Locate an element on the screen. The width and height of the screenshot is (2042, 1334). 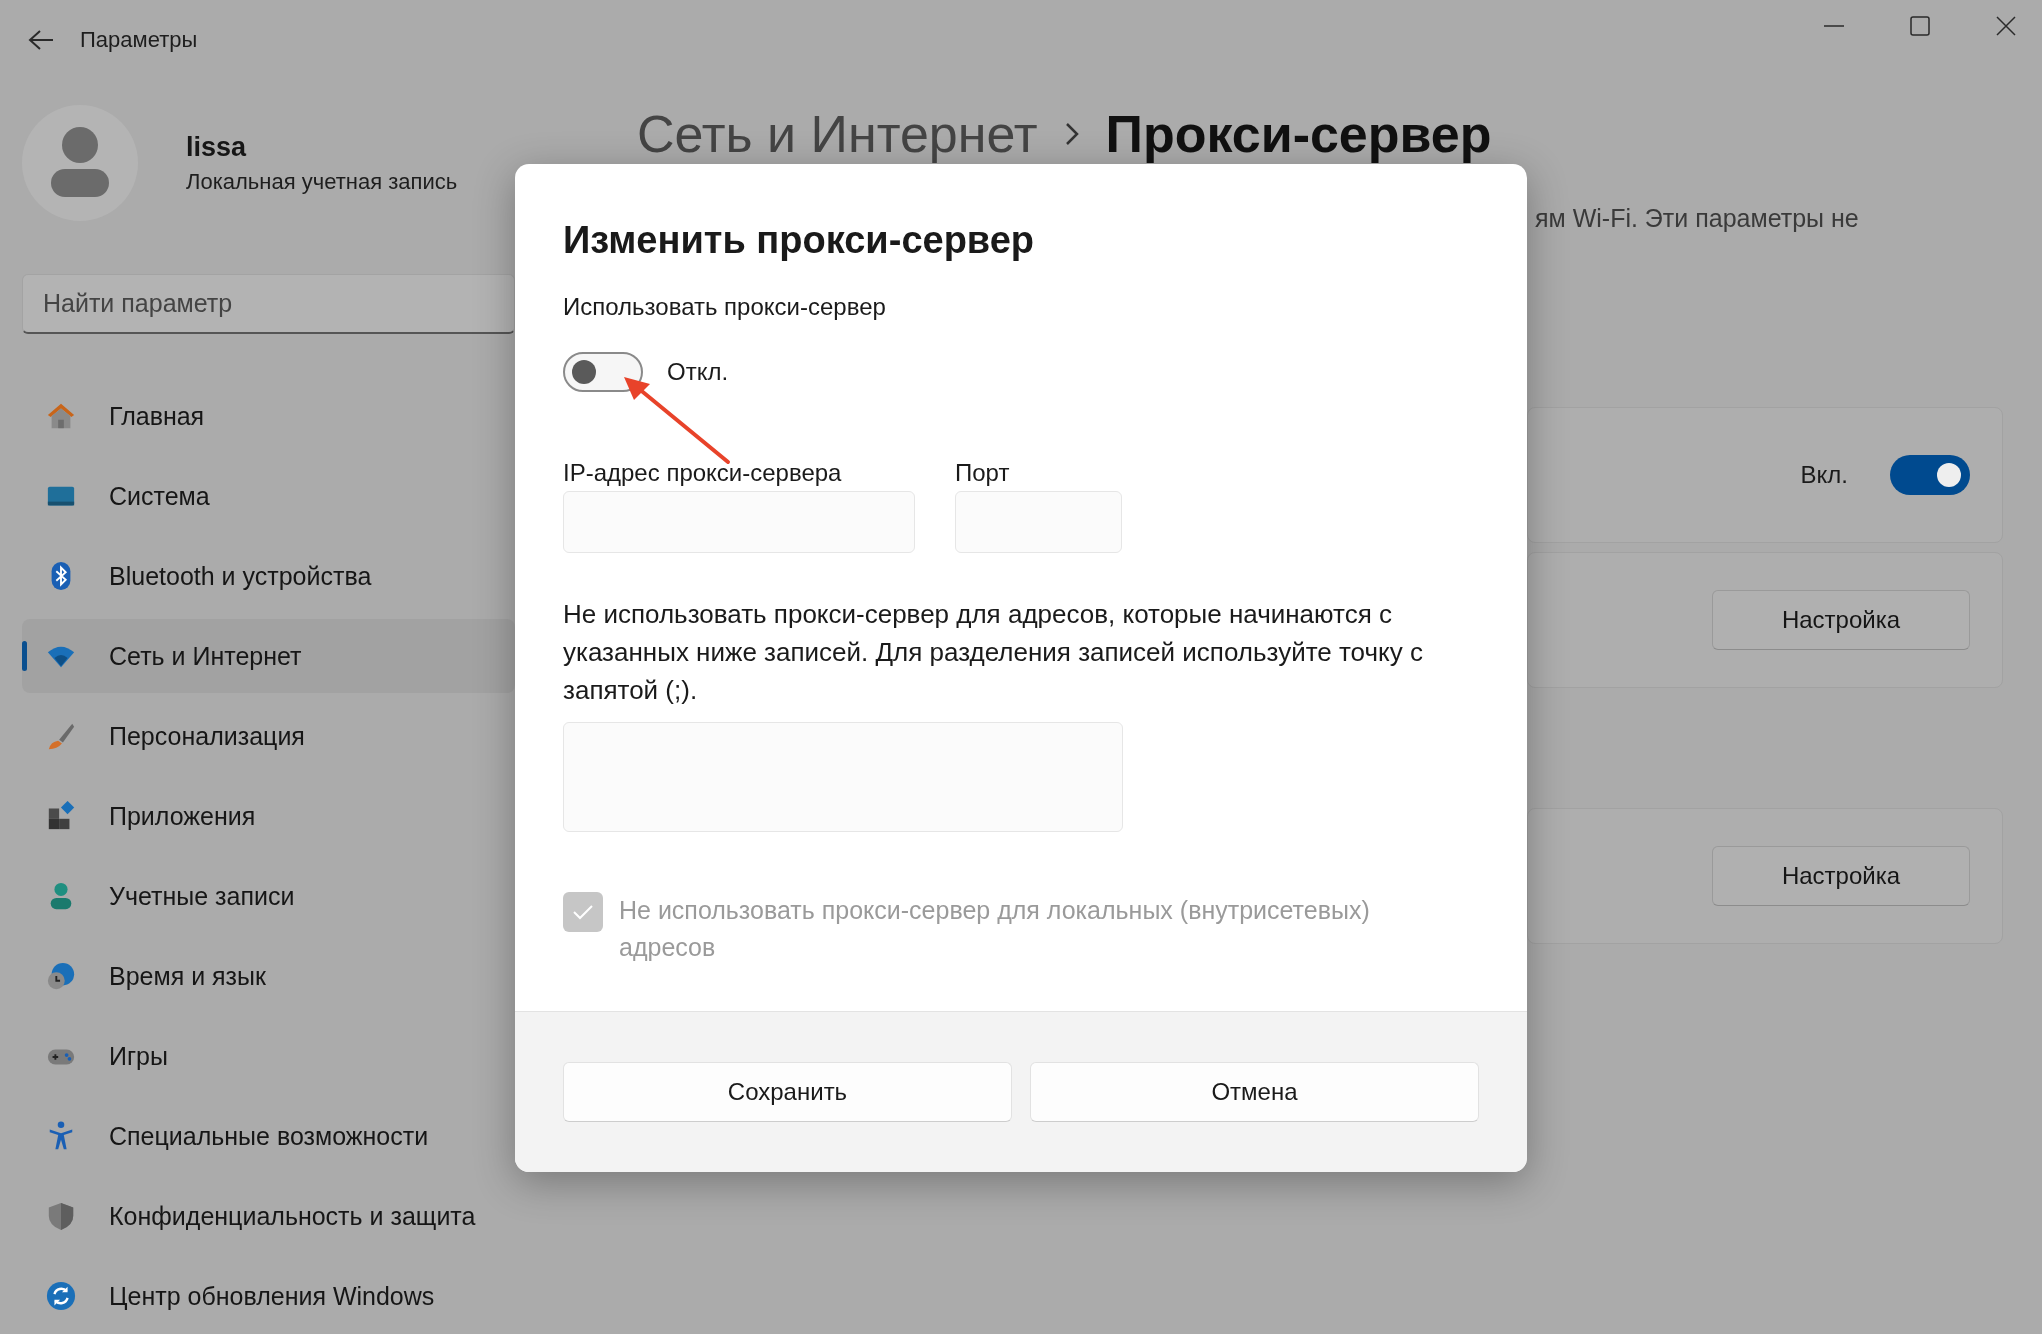
toggle-label: Использовать прокси-сервер is located at coordinates (725, 307).